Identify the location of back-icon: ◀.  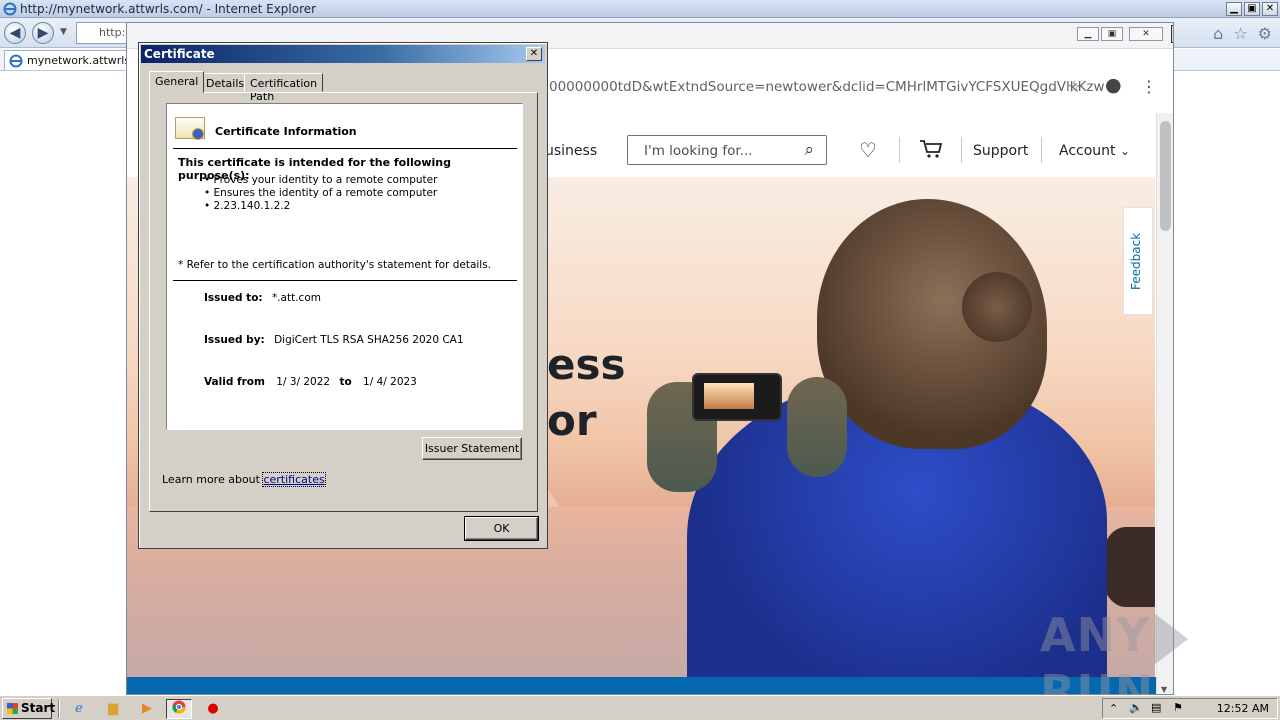
(15, 33).